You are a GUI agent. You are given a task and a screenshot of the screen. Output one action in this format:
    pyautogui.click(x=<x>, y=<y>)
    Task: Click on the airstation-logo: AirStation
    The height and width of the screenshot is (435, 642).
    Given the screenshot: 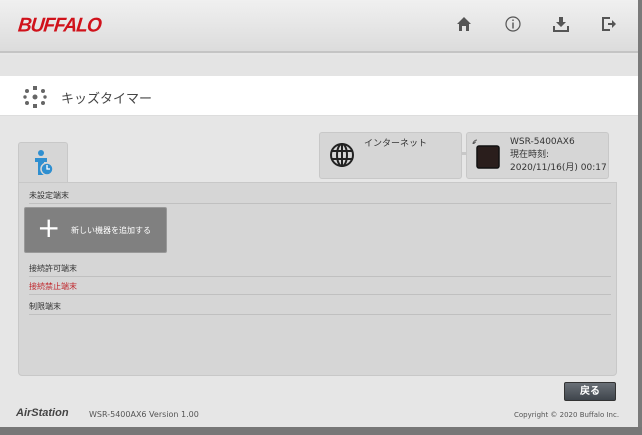 What is the action you would take?
    pyautogui.click(x=42, y=413)
    